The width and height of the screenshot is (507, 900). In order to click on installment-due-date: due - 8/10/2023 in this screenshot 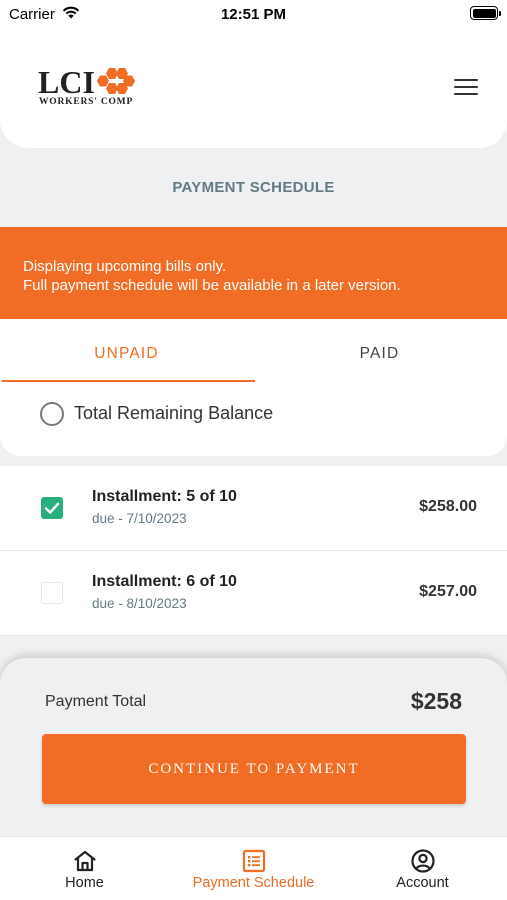, I will do `click(139, 603)`.